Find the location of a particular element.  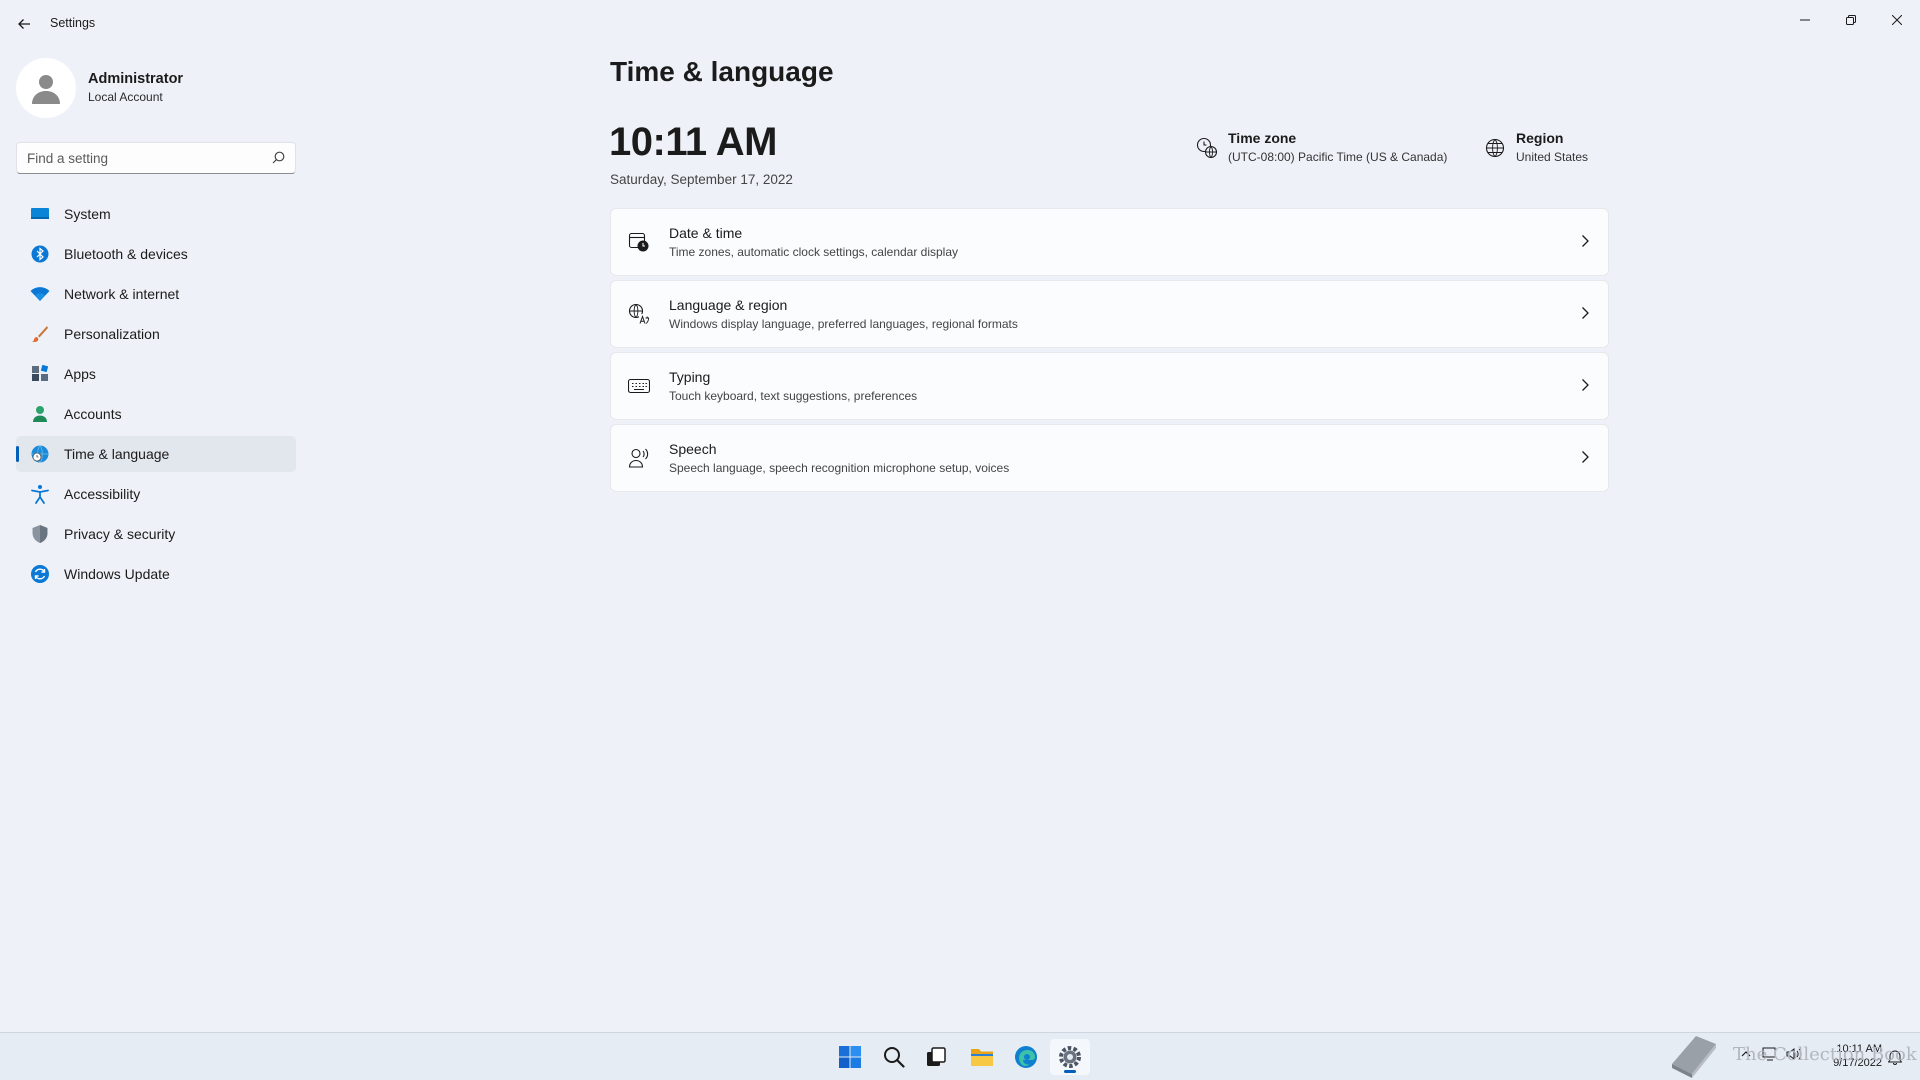

person-icon is located at coordinates (40, 414).